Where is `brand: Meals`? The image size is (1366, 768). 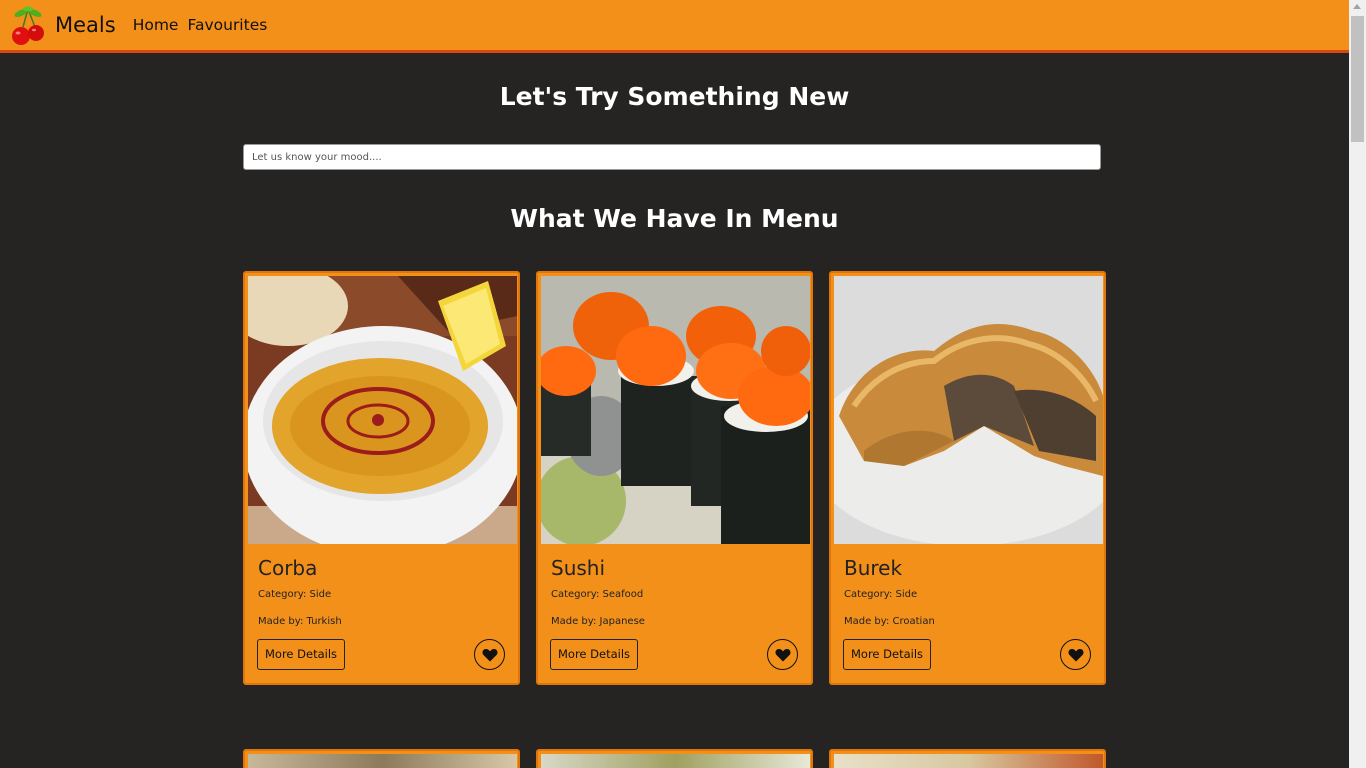
brand: Meals is located at coordinates (62, 25).